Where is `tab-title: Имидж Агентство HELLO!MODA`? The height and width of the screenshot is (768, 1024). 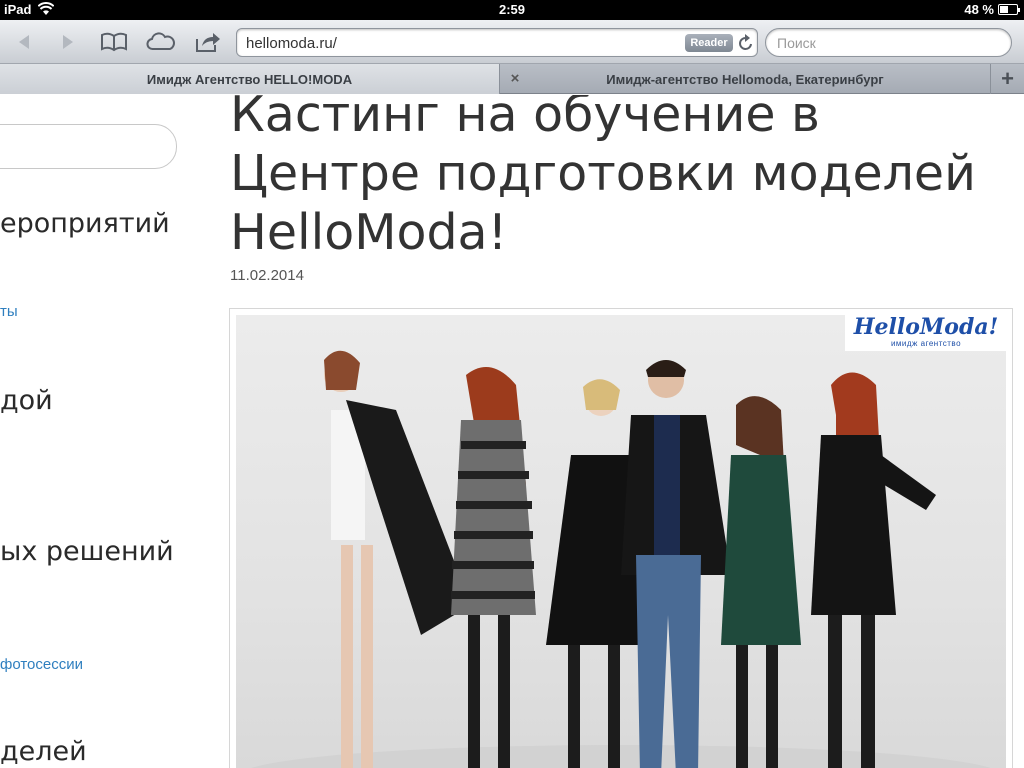 tab-title: Имидж Агентство HELLO!MODA is located at coordinates (249, 79).